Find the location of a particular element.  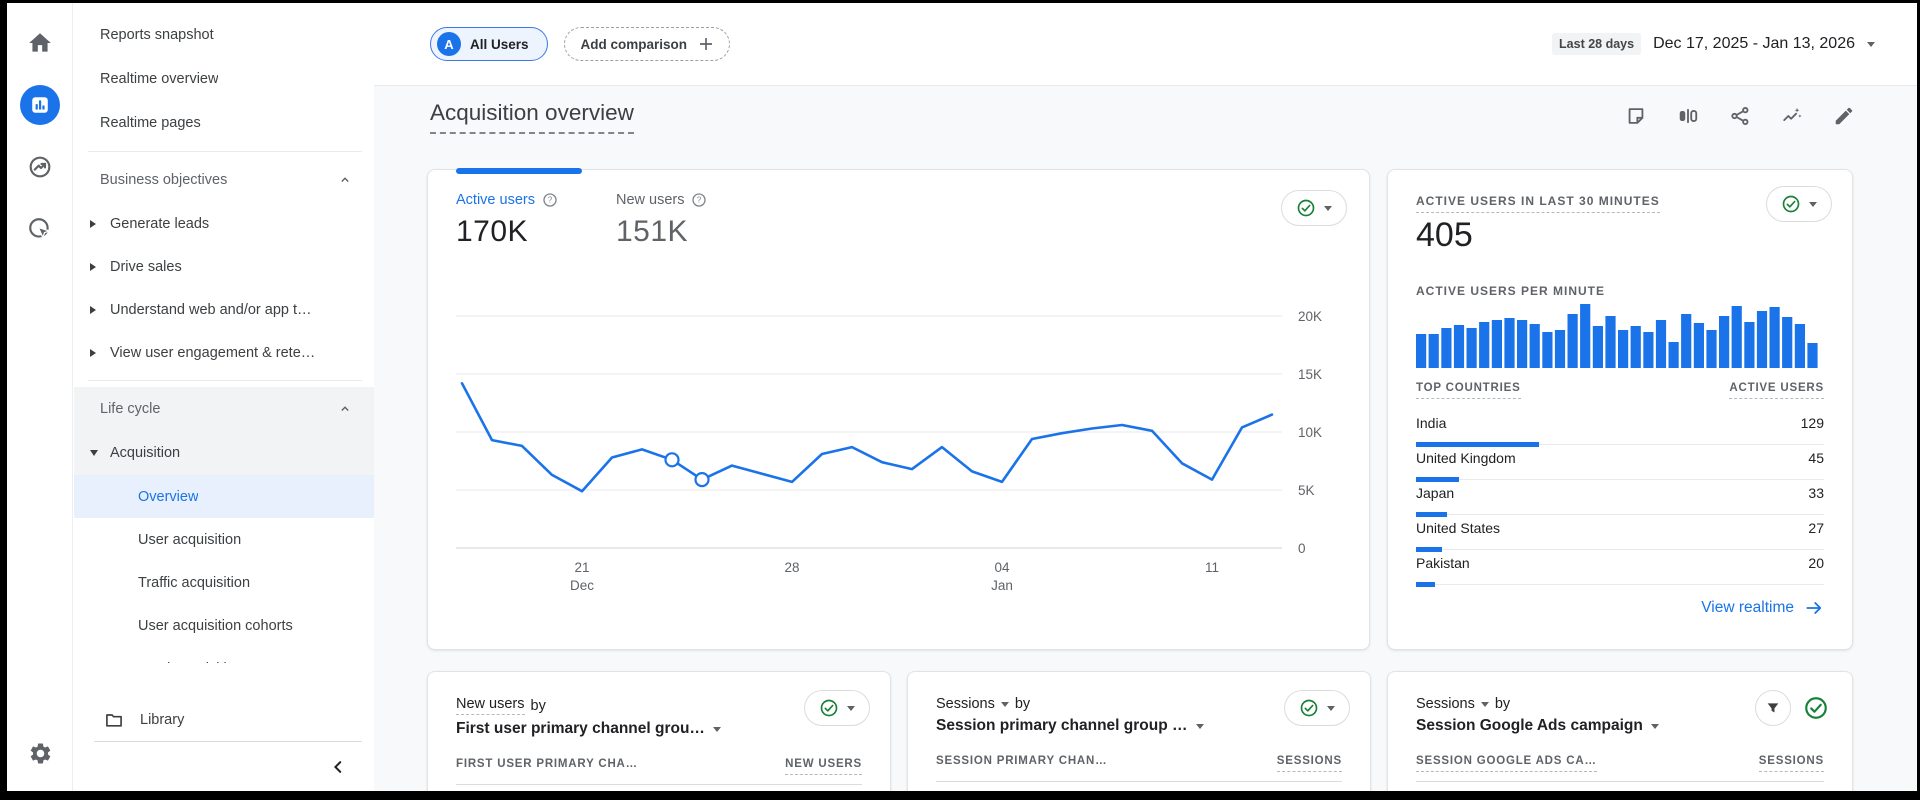

edit-pencil-icon is located at coordinates (1844, 116).